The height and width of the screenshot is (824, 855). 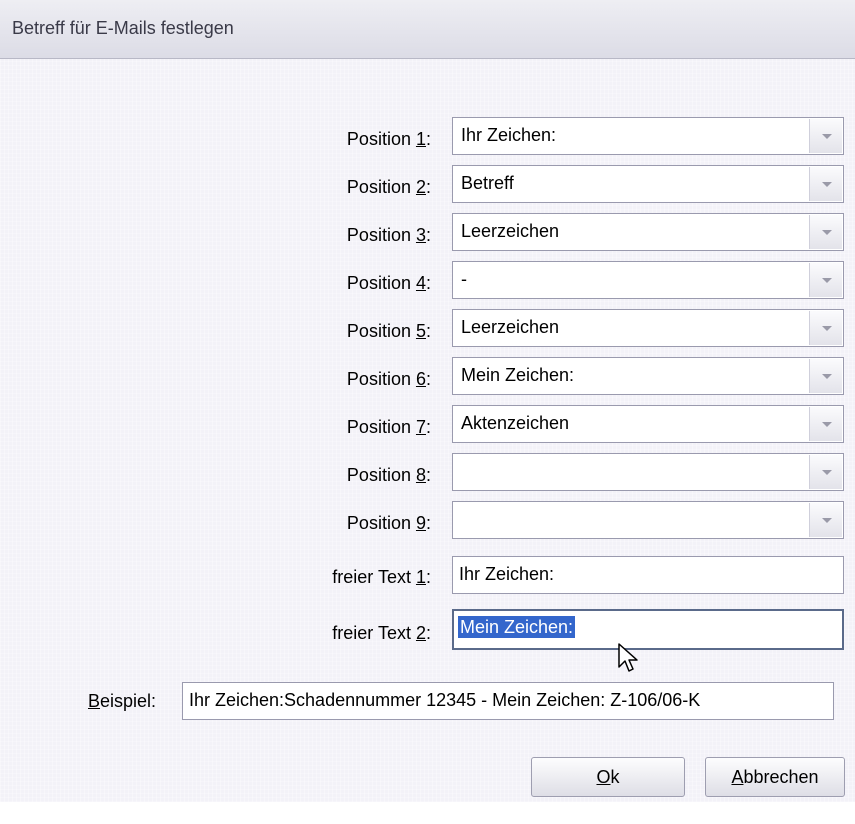 What do you see at coordinates (427, 29) in the screenshot?
I see `title-bar: Betreff für E-Mails festlegen` at bounding box center [427, 29].